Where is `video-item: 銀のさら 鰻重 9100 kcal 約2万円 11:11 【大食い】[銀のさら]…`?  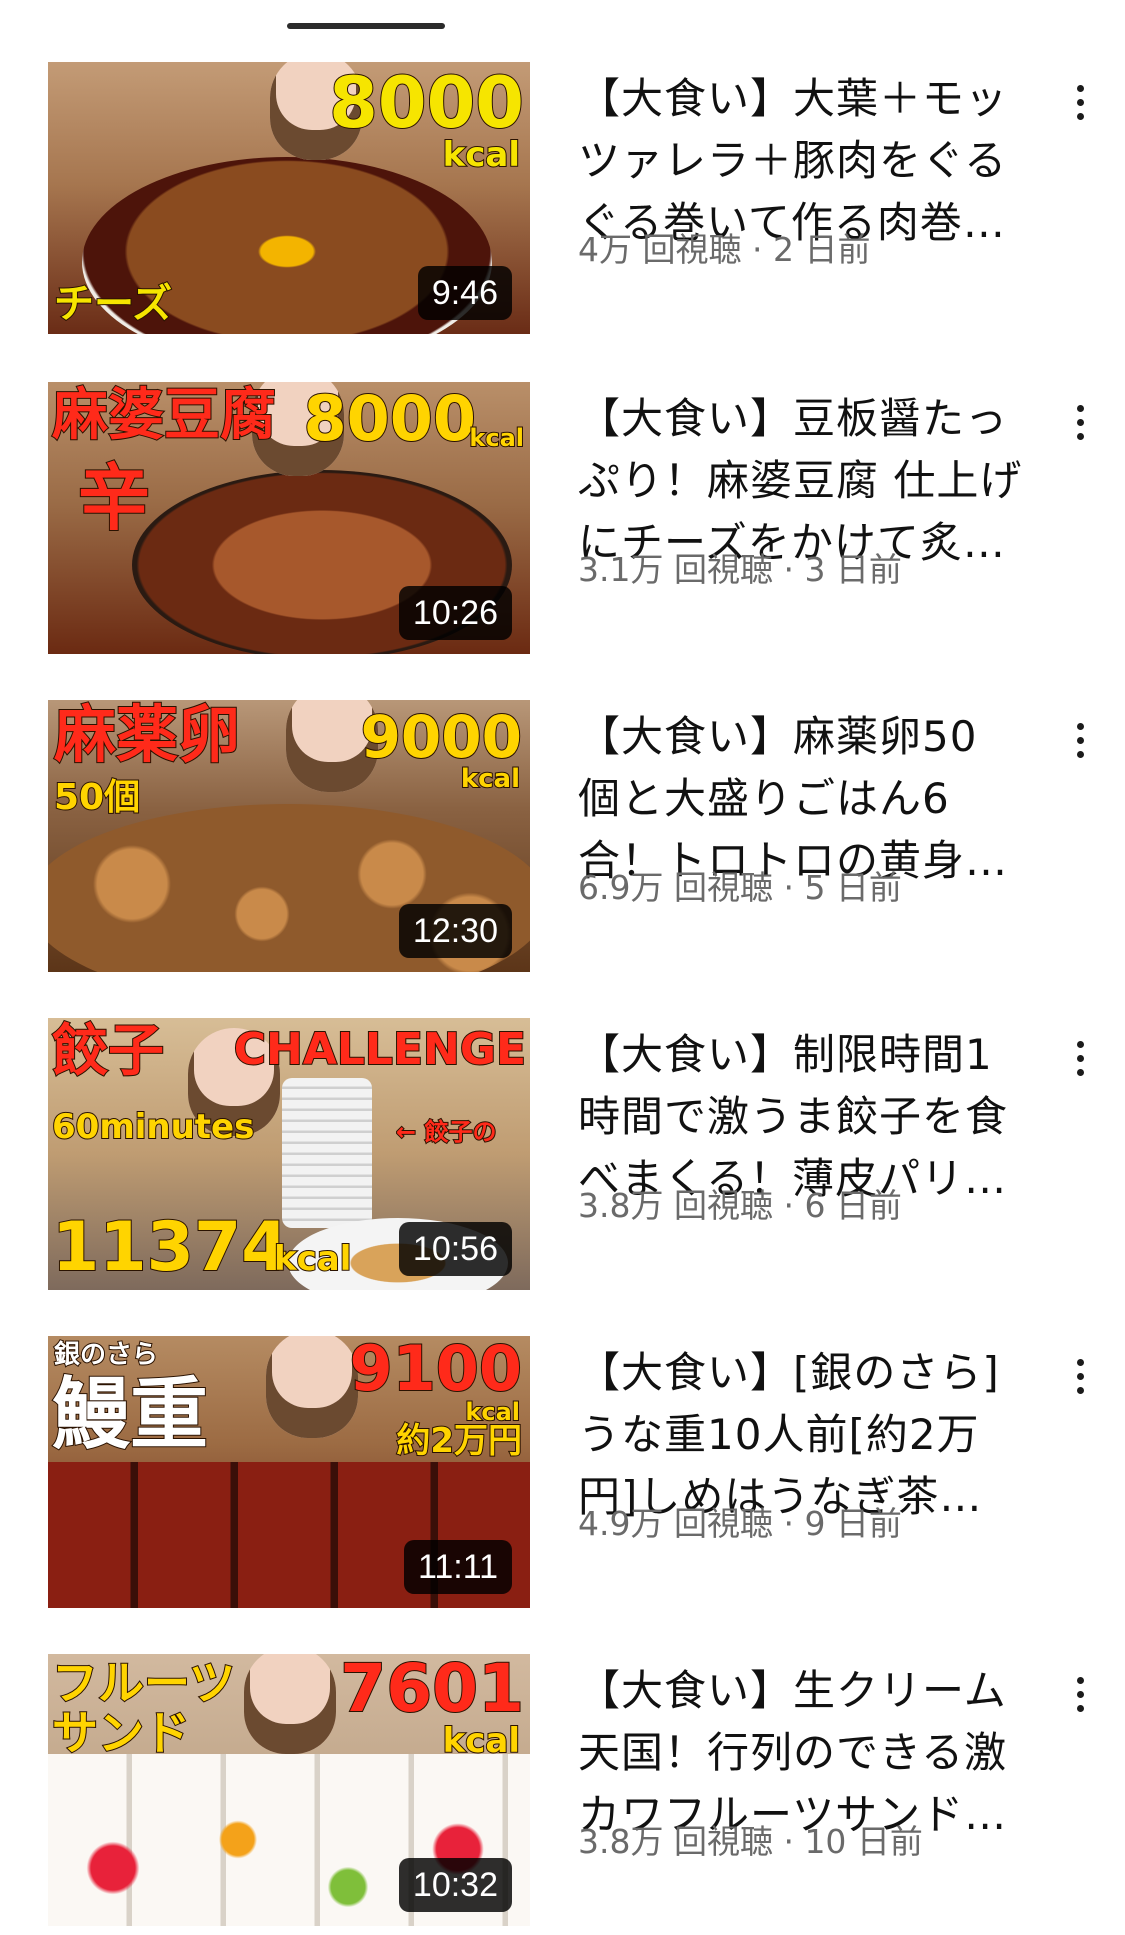
video-item: 銀のさら 鰻重 9100 kcal 約2万円 11:11 【大食い】[銀のさら]… is located at coordinates (562, 1472).